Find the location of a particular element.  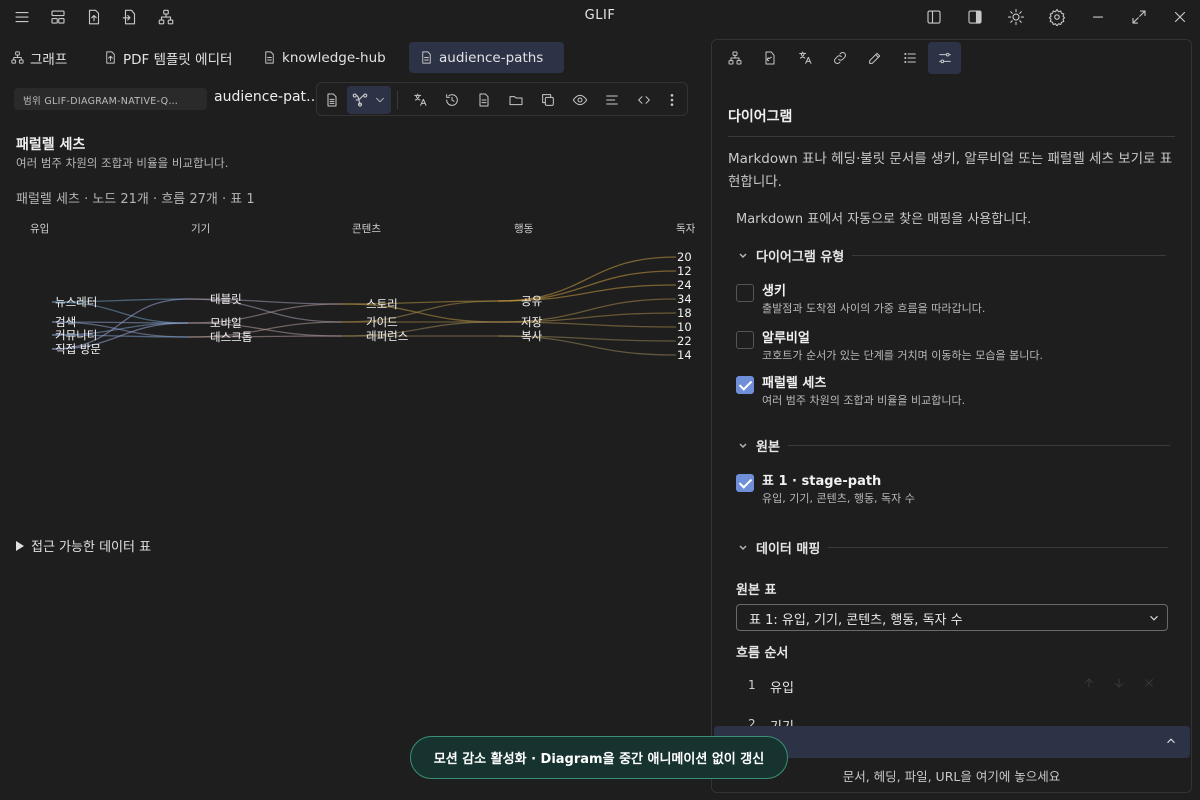

tab-graph: 그래프 is located at coordinates (38, 57).